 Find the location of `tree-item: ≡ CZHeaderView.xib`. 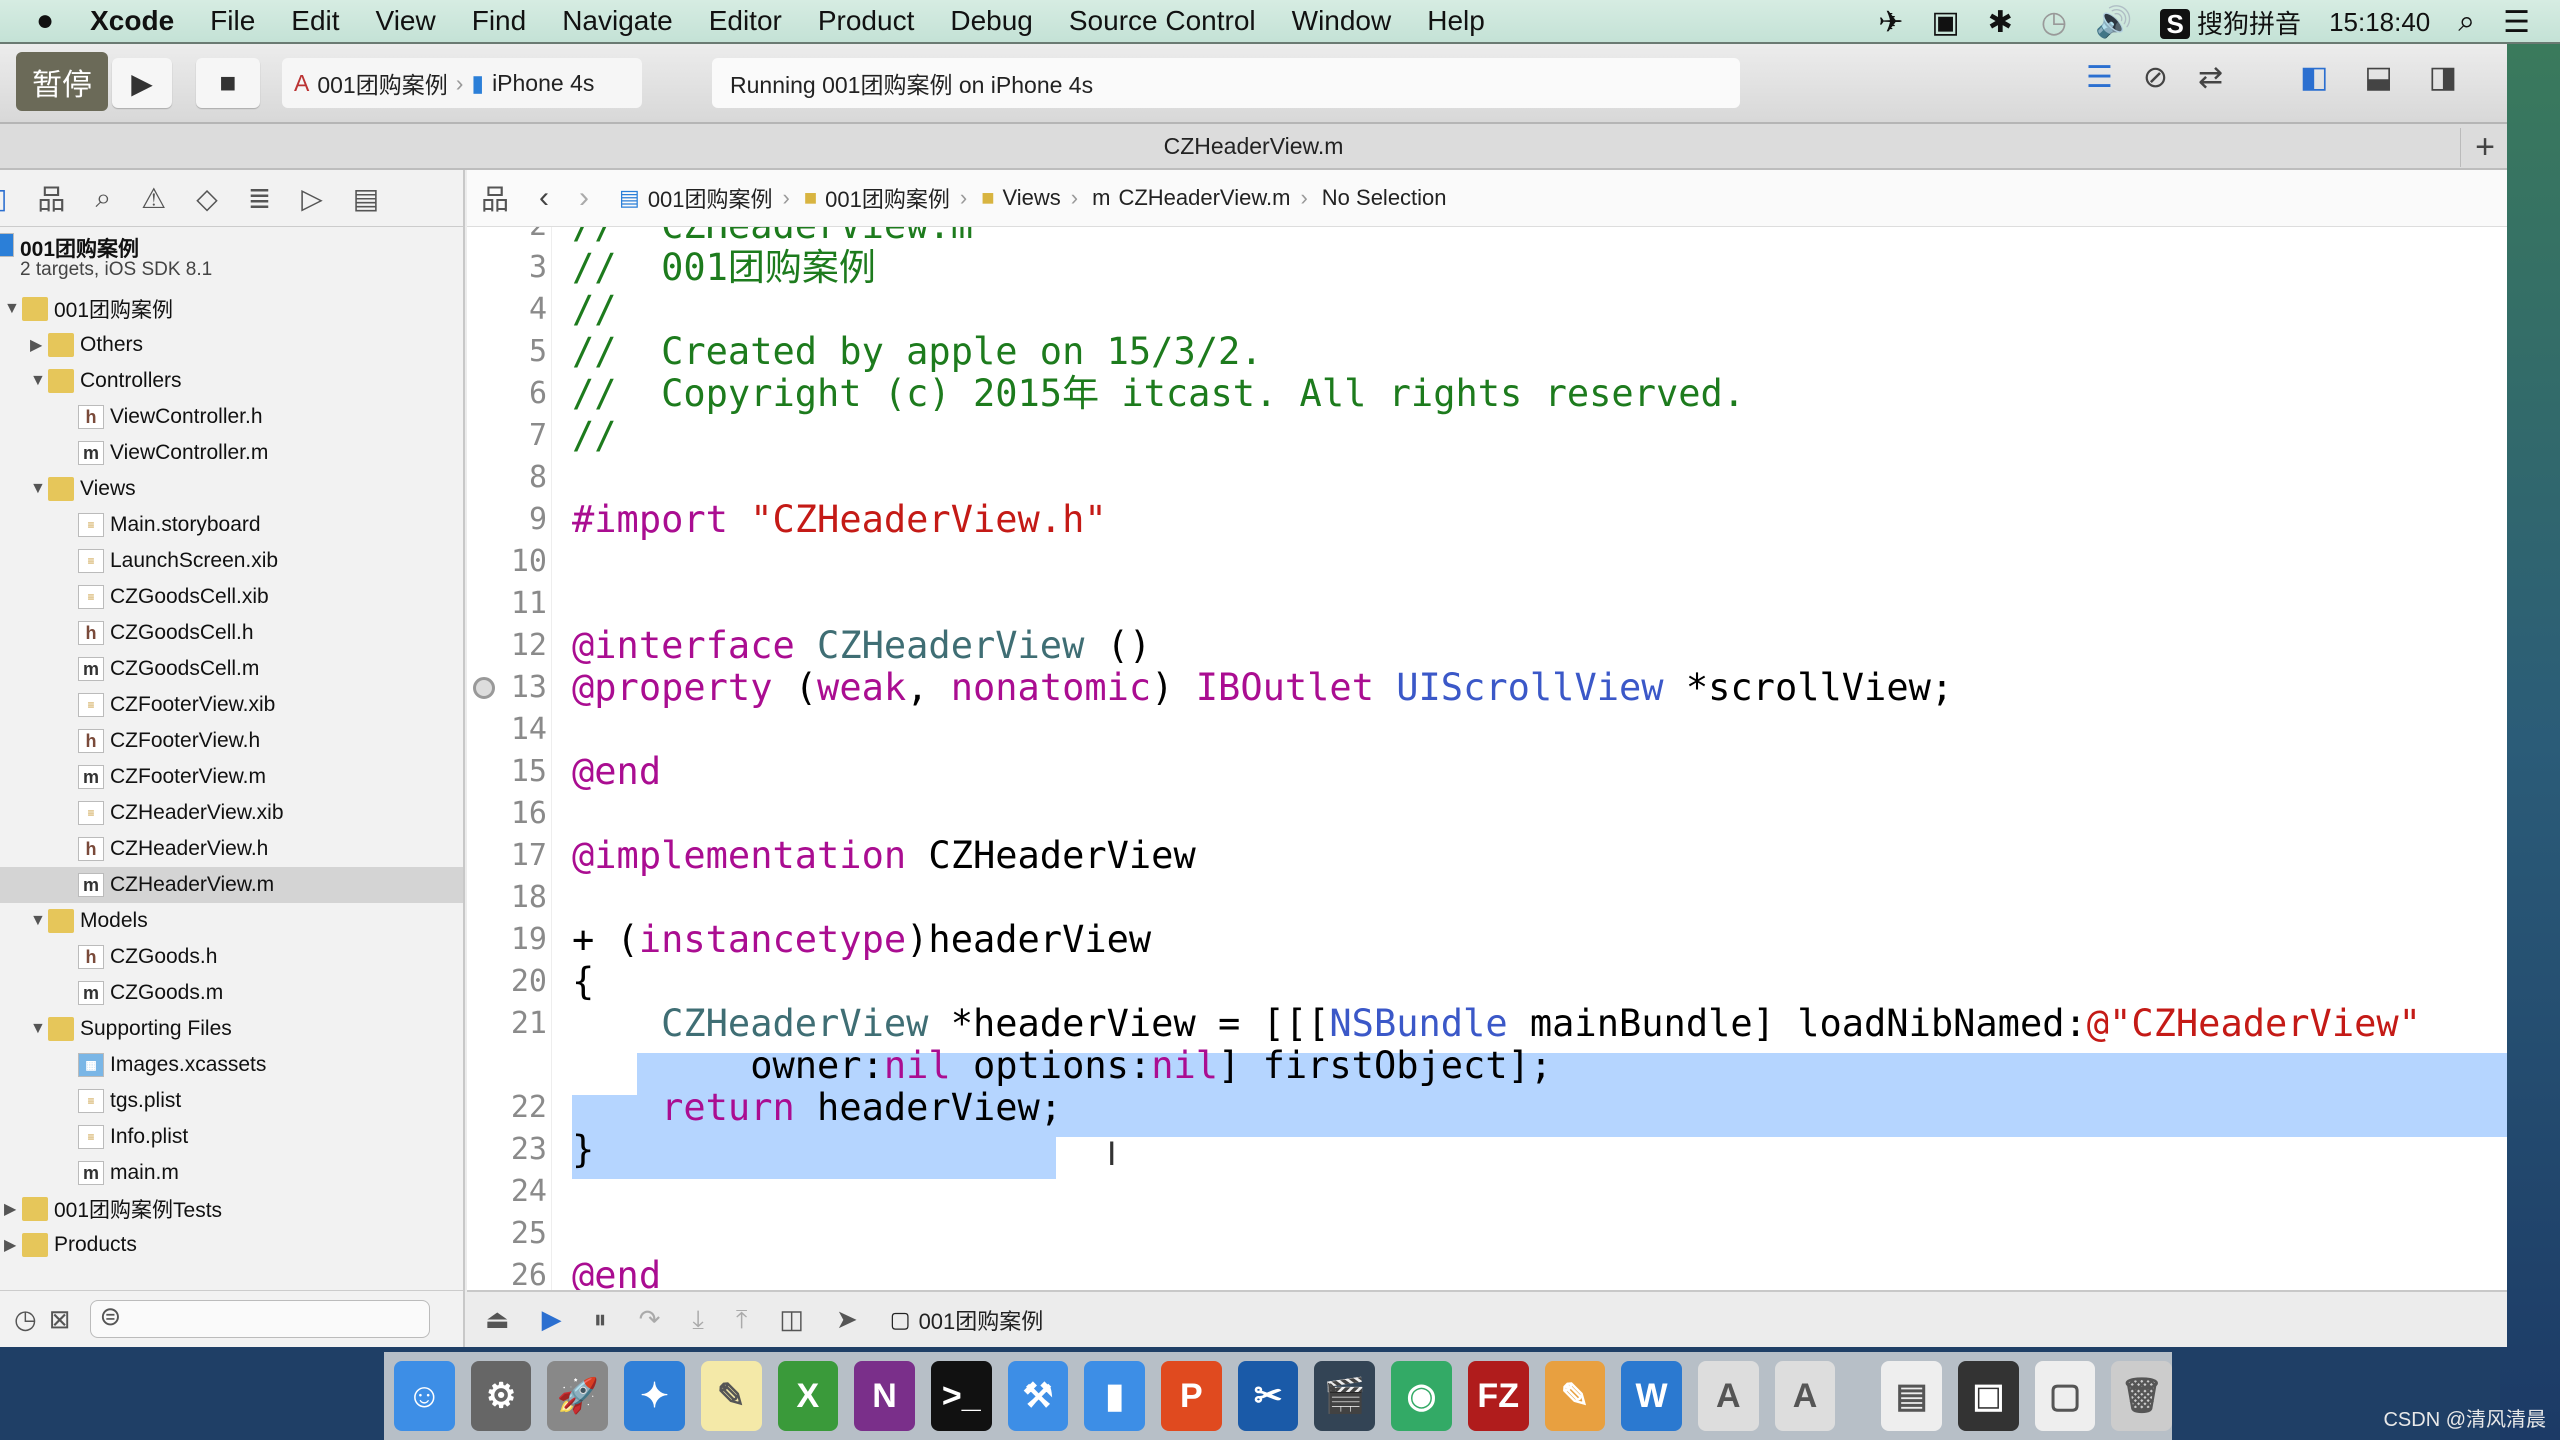

tree-item: ≡ CZHeaderView.xib is located at coordinates (231, 813).